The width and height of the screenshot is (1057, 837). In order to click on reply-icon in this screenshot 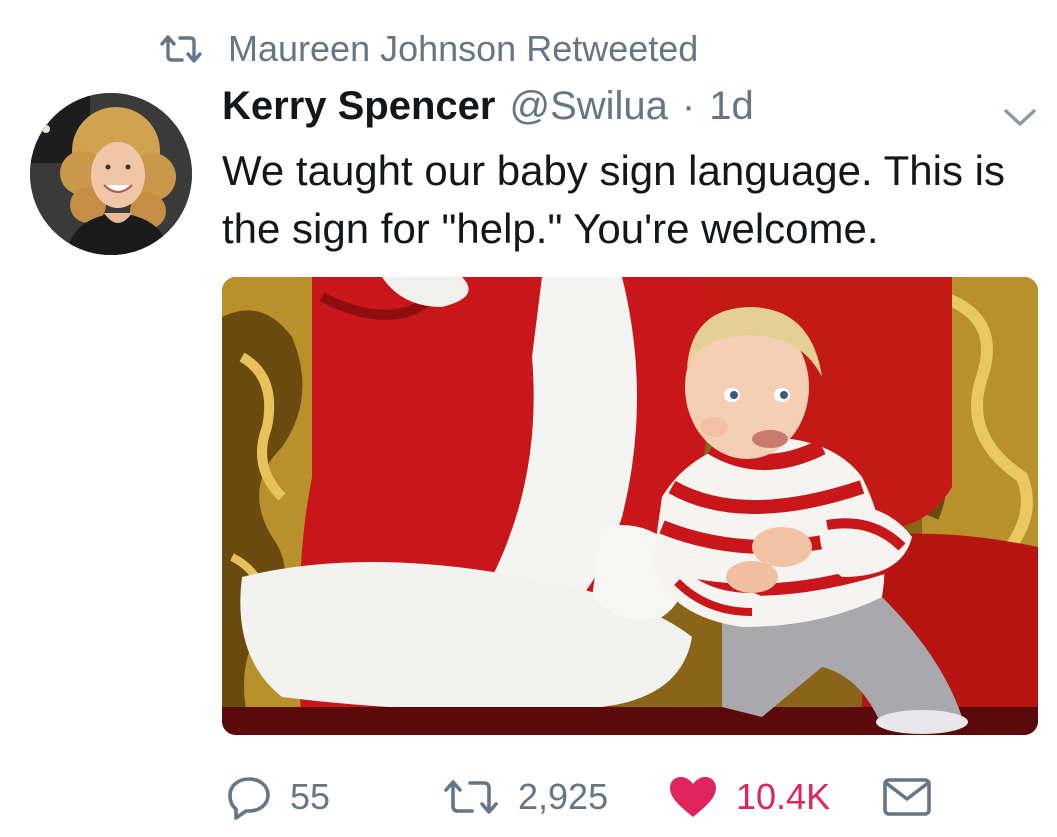, I will do `click(249, 797)`.